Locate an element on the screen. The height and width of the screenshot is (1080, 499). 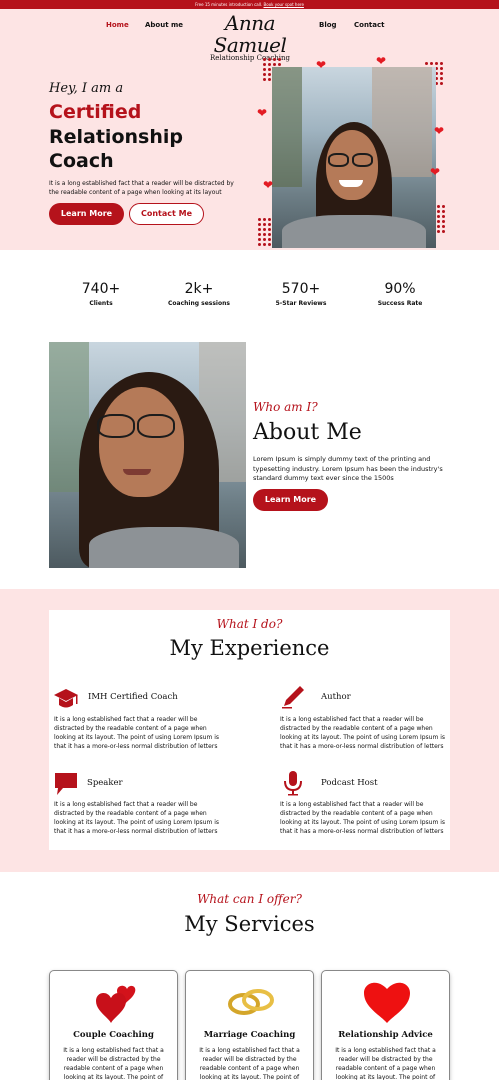
stat-clients: 740+ Clients is located at coordinates (101, 294).